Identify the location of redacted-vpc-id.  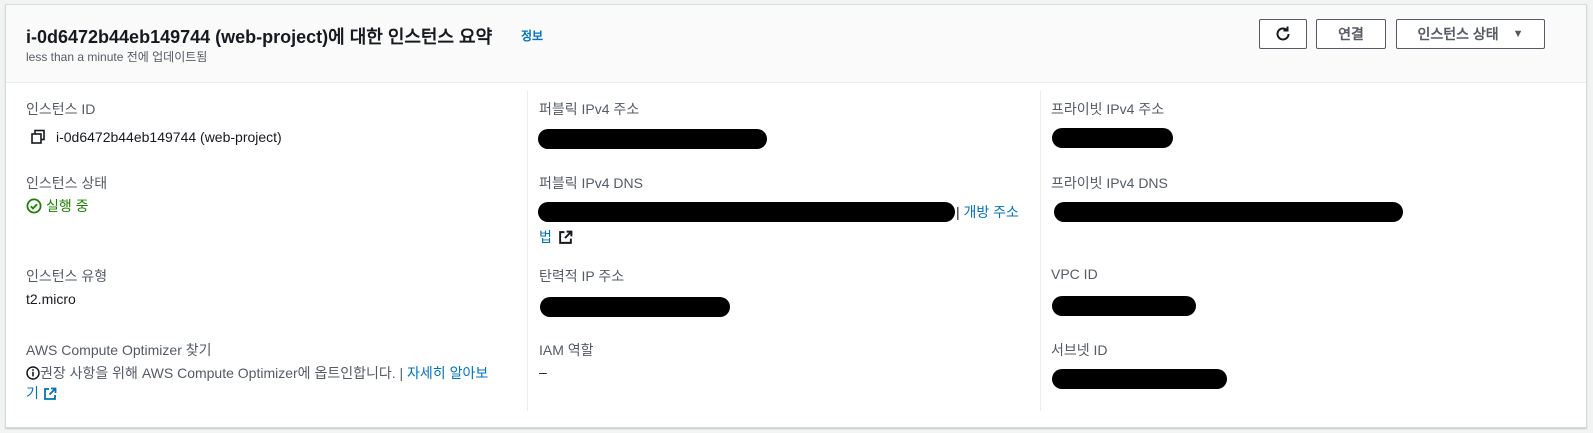
(1124, 306).